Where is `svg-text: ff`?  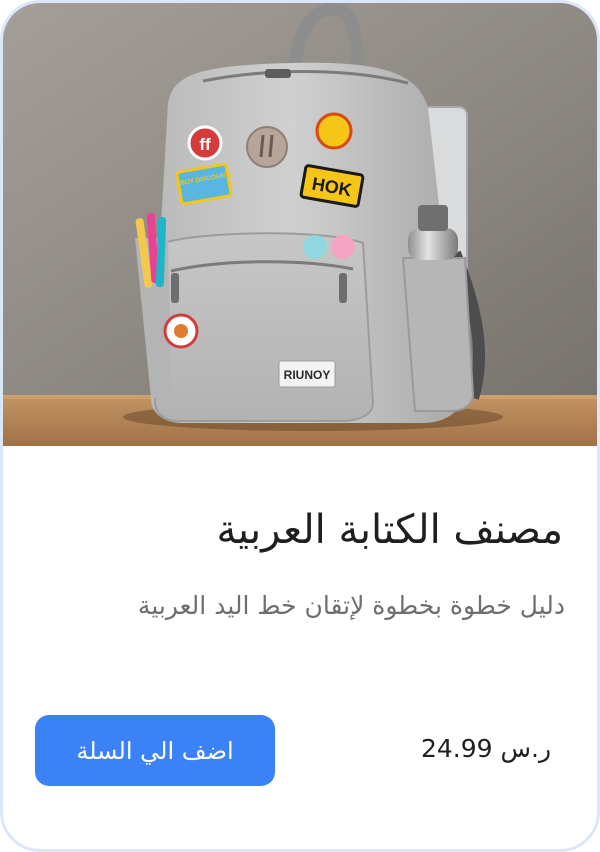 svg-text: ff is located at coordinates (205, 144).